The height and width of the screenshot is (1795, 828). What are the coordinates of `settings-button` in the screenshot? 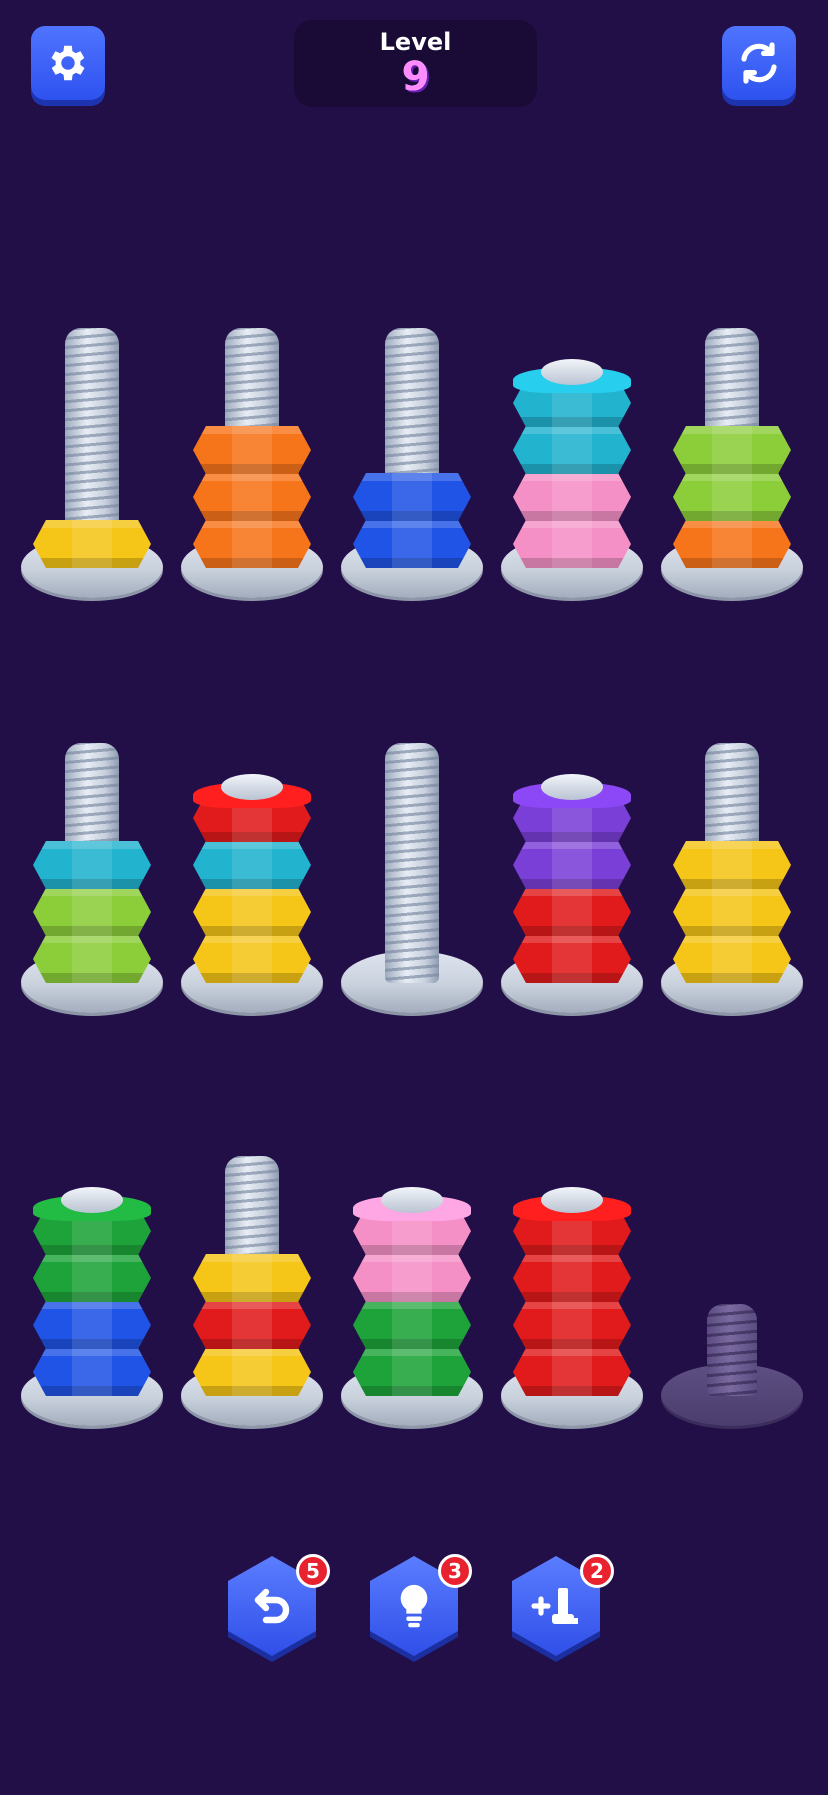 It's located at (68, 63).